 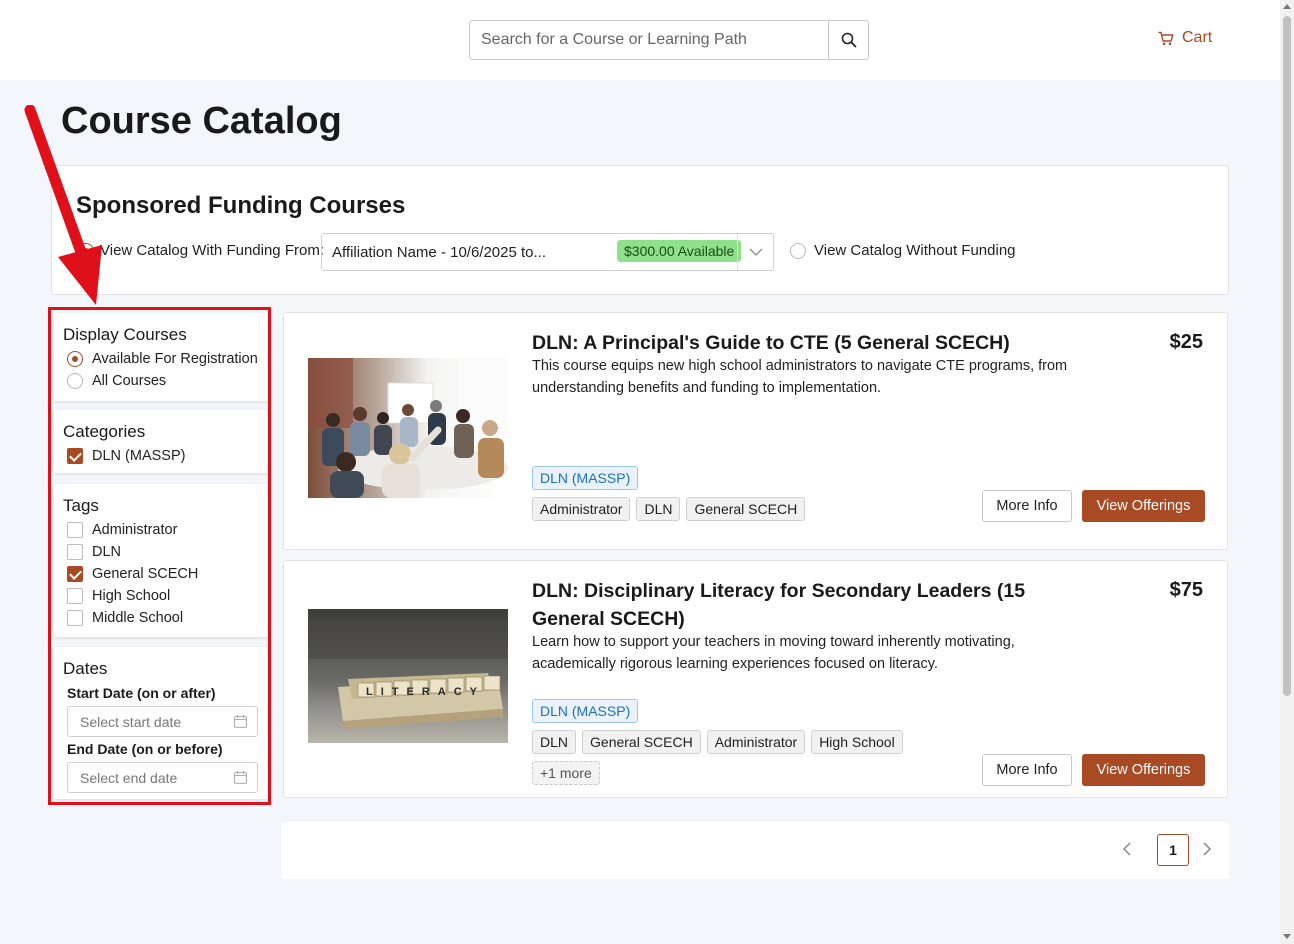 I want to click on search-icon, so click(x=848, y=40).